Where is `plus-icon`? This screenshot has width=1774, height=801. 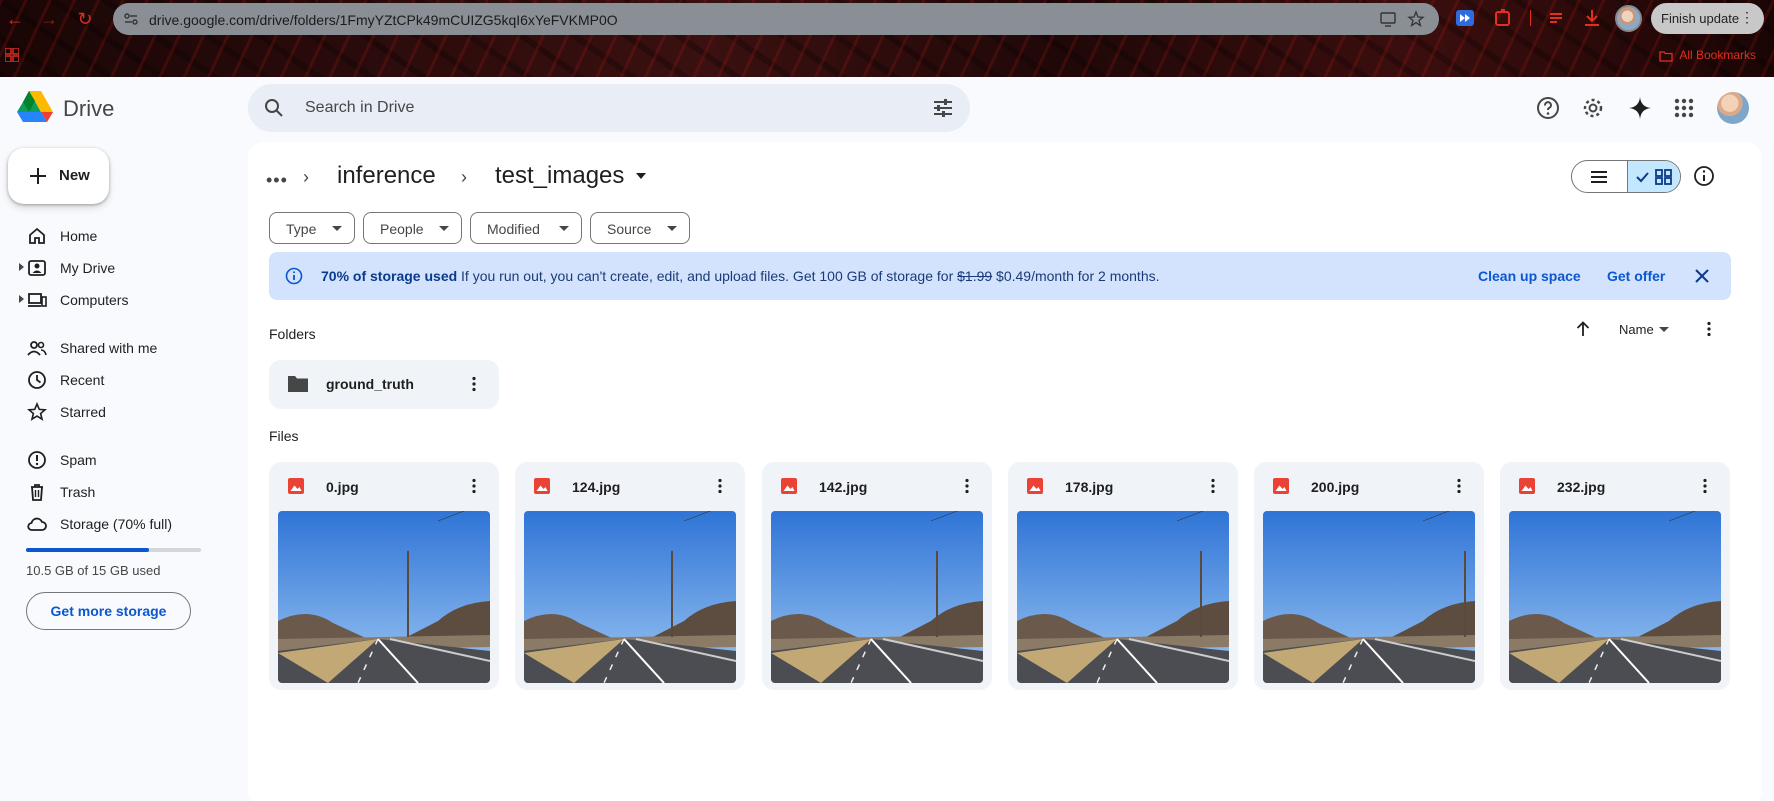
plus-icon is located at coordinates (38, 176).